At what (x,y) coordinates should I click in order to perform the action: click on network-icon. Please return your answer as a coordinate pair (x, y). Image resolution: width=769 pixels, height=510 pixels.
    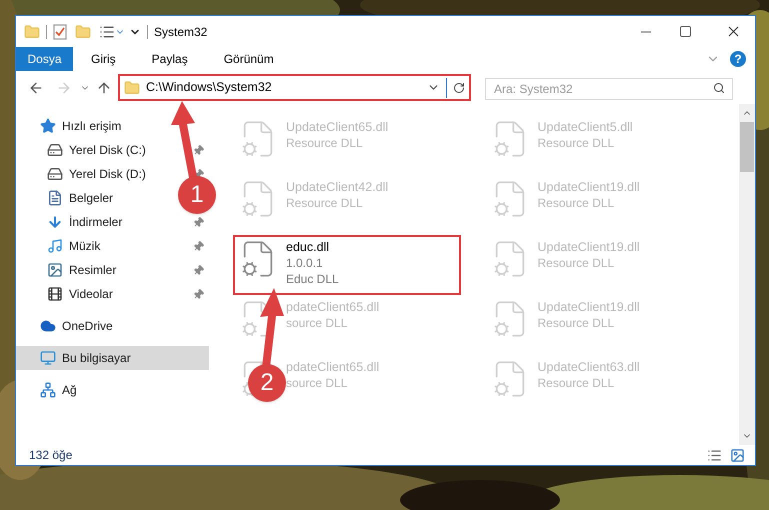
    Looking at the image, I should click on (48, 390).